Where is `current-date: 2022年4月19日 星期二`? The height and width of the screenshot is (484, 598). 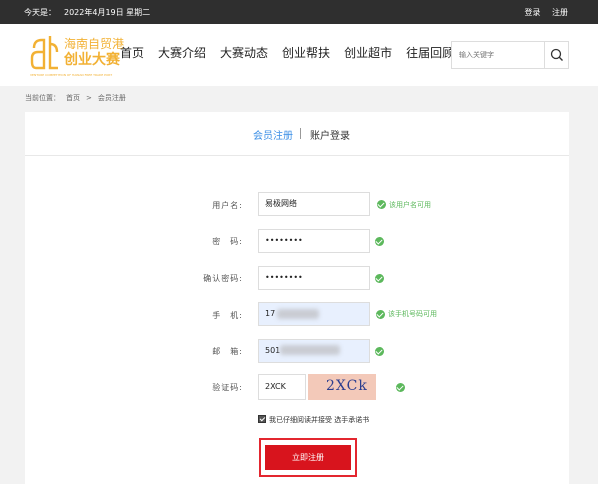 current-date: 2022年4月19日 星期二 is located at coordinates (107, 12).